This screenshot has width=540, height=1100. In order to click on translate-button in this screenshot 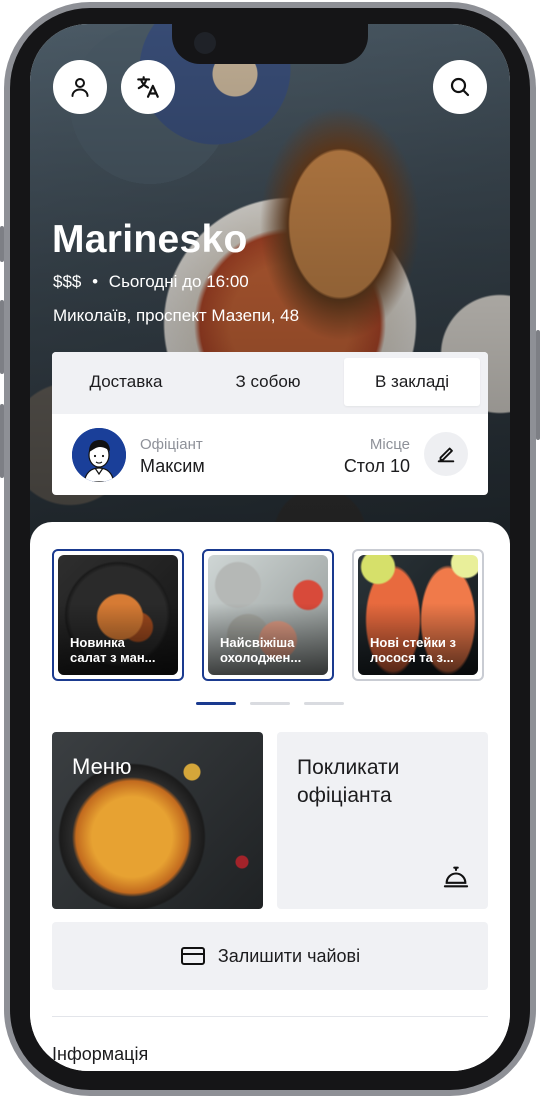, I will do `click(148, 87)`.